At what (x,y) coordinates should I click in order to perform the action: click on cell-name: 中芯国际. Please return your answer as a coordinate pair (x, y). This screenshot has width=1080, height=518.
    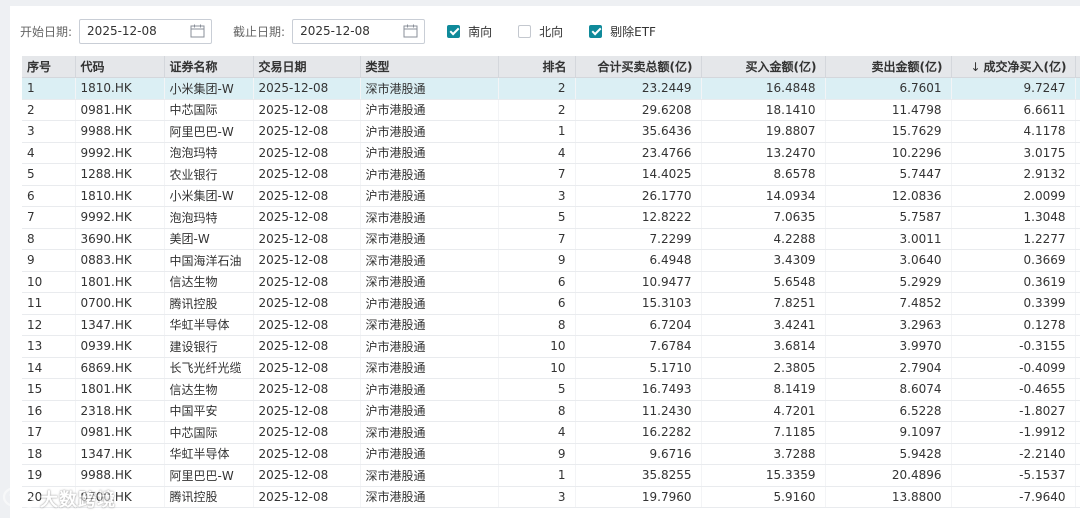
    Looking at the image, I should click on (209, 432).